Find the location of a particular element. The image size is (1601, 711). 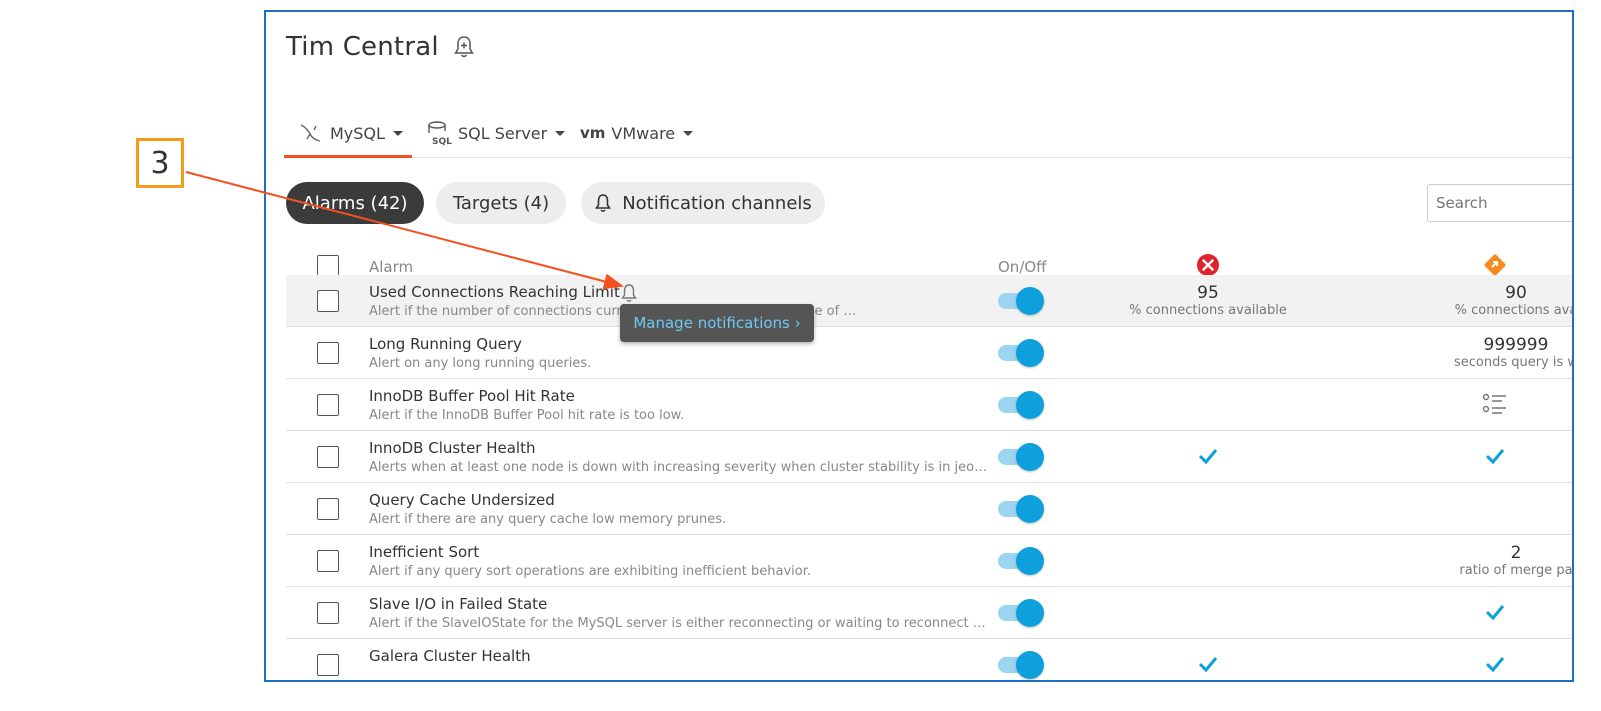

svg-text: SQL is located at coordinates (442, 141).